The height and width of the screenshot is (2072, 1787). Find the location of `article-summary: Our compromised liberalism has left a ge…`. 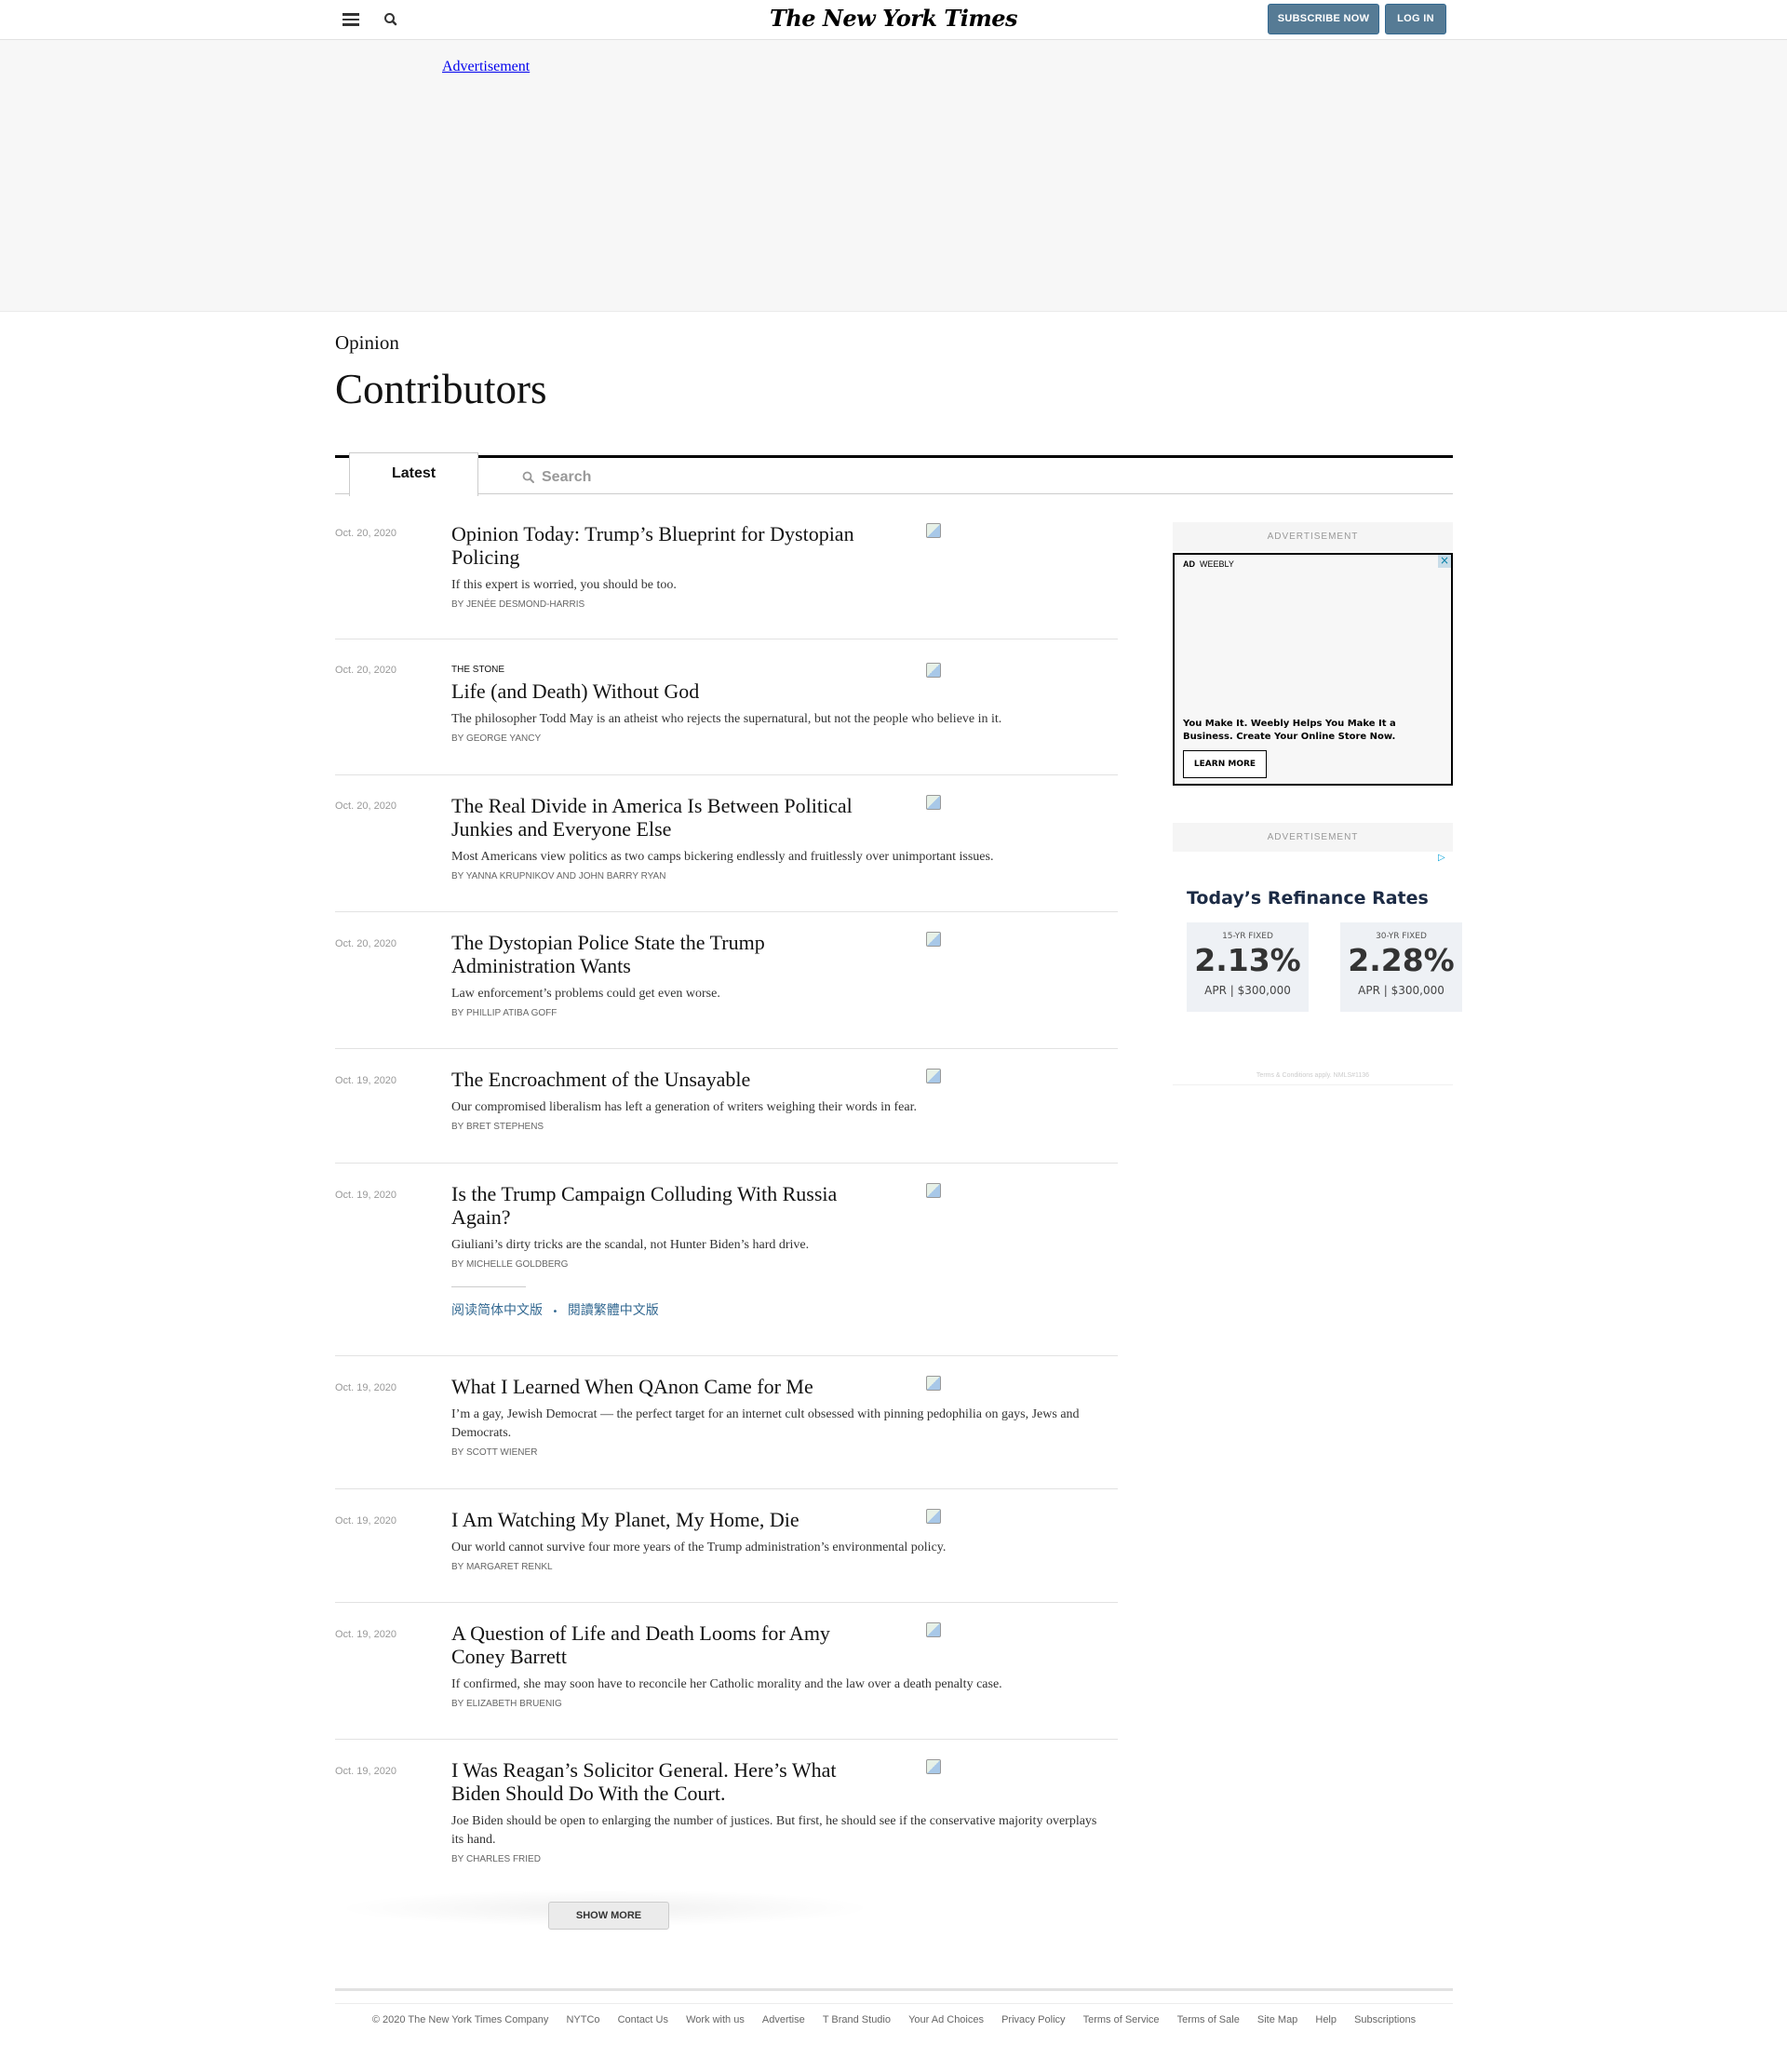

article-summary: Our compromised liberalism has left a ge… is located at coordinates (684, 1107).